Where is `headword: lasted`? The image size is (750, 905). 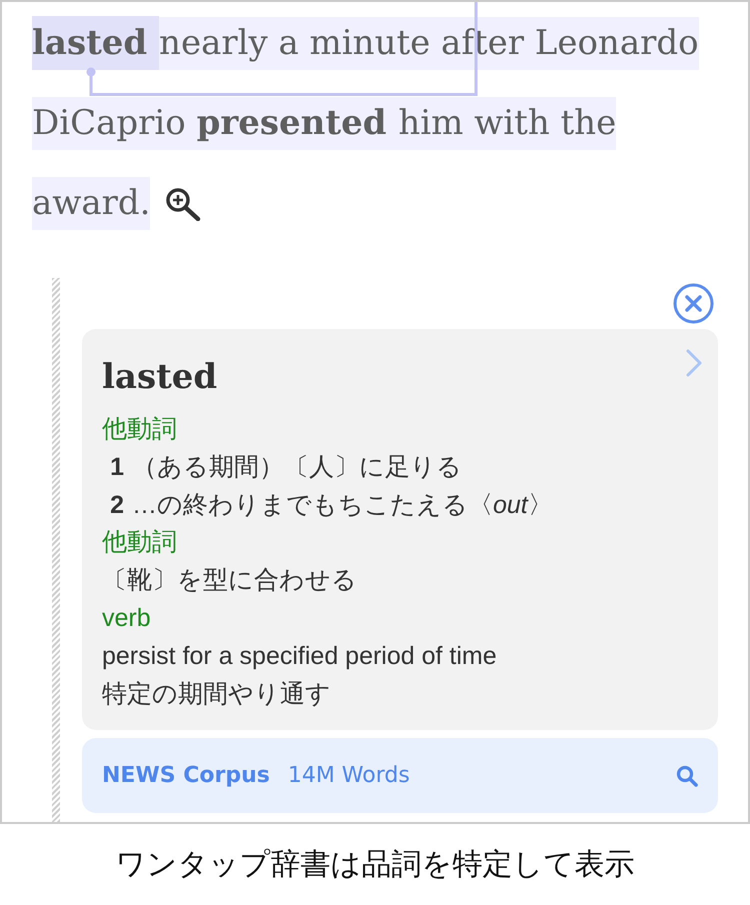
headword: lasted is located at coordinates (160, 377).